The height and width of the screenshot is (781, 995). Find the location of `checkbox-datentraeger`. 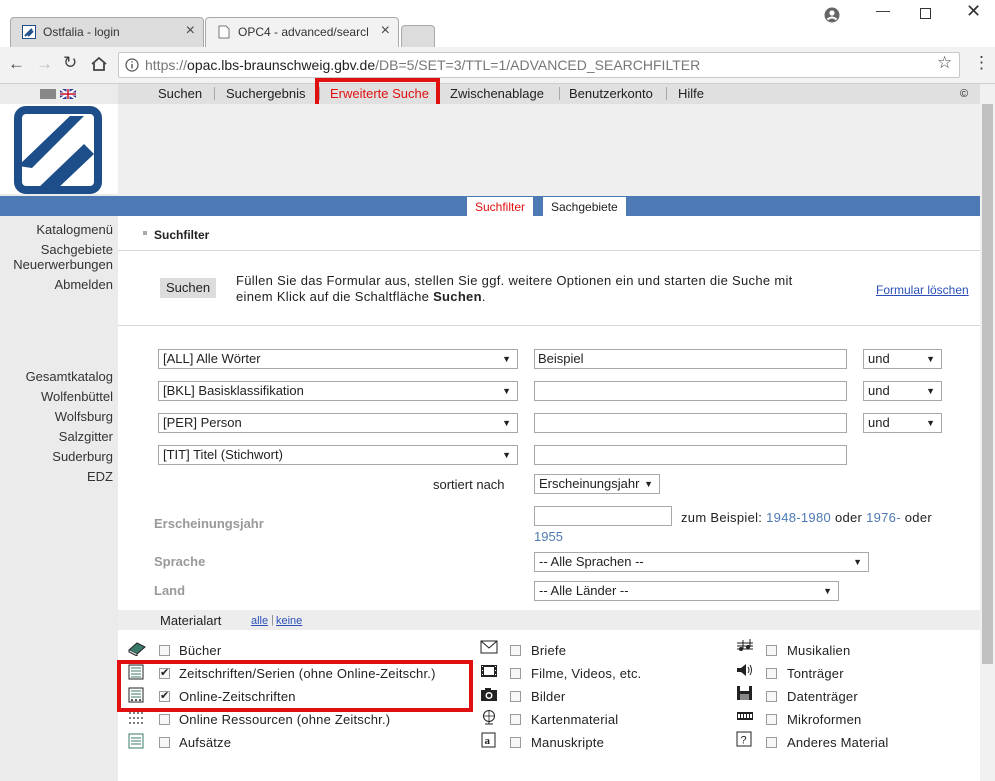

checkbox-datentraeger is located at coordinates (771, 696).